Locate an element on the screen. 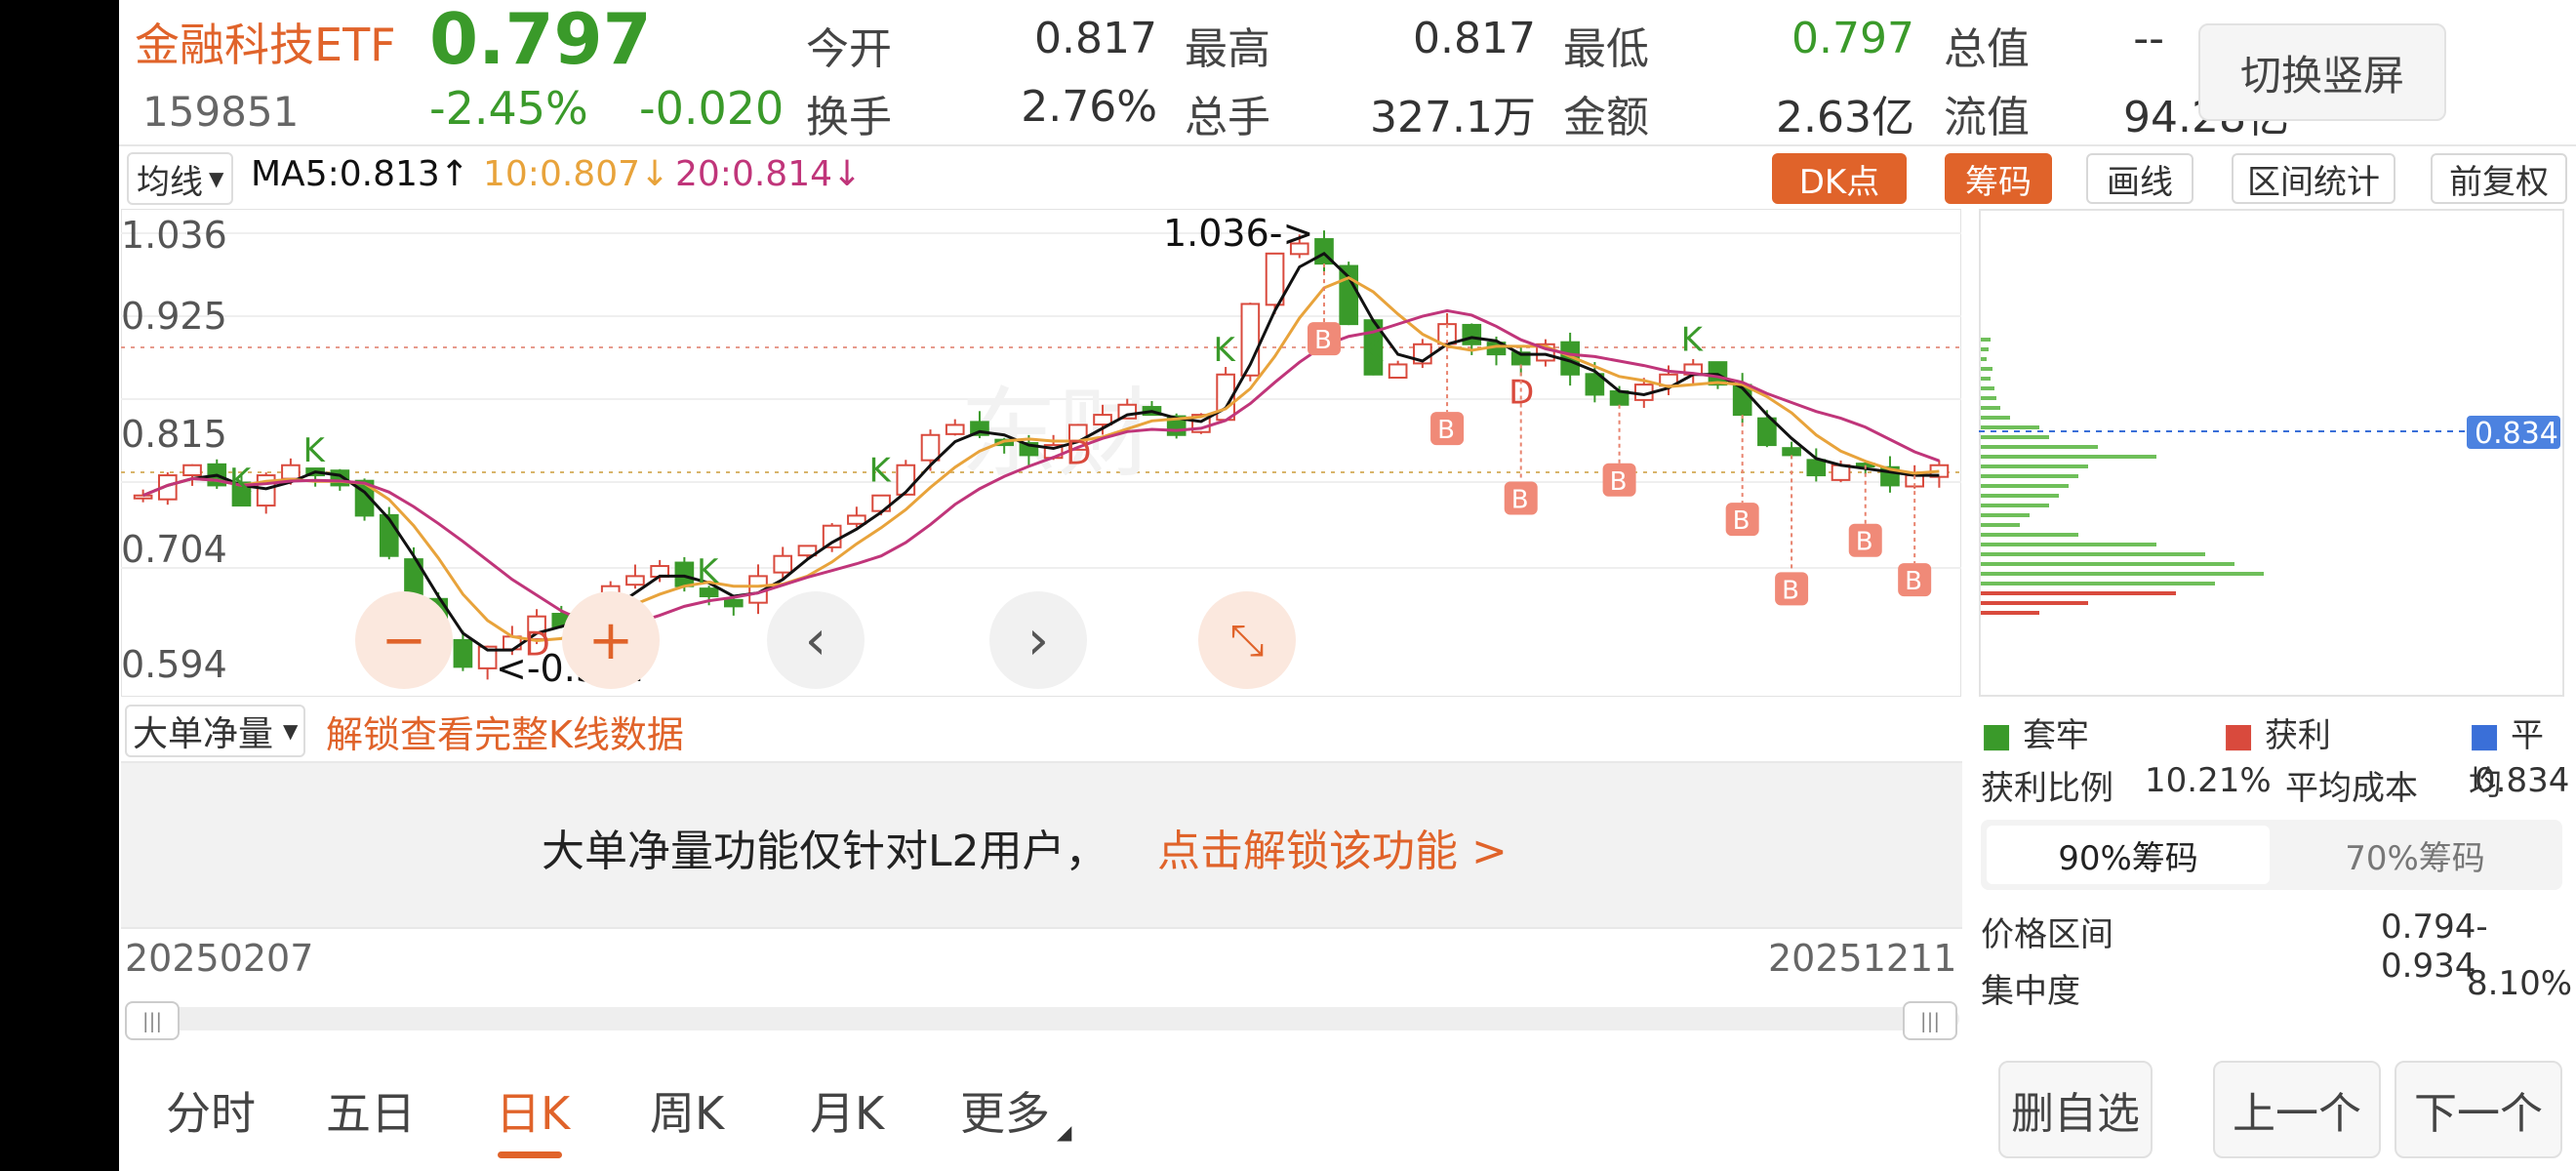 The width and height of the screenshot is (2576, 1171). collapse-button: ⤡ is located at coordinates (1247, 640).